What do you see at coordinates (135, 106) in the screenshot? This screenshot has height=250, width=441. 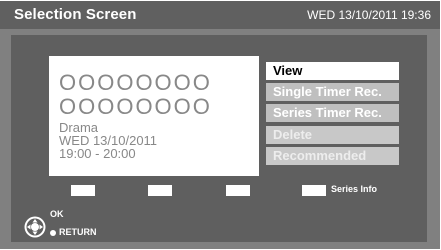 I see `program-title-line-2: OOOOOOOO` at bounding box center [135, 106].